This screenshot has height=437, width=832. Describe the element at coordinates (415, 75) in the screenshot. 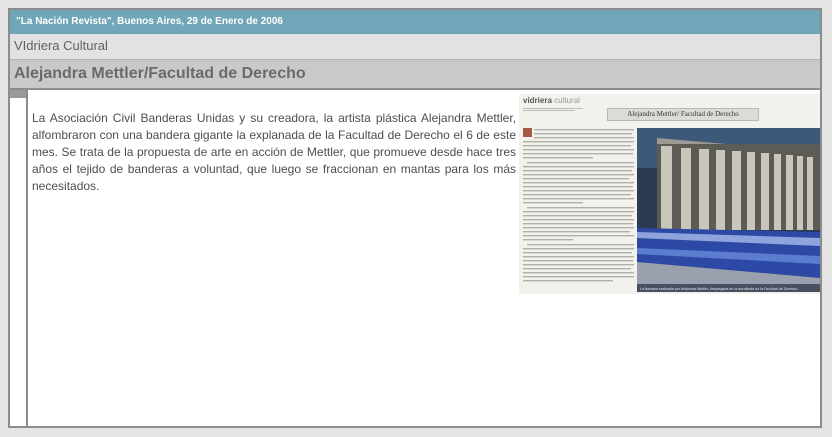

I see `article-title-bar: Alejandra Mettler/Facultad de Derecho` at that location.